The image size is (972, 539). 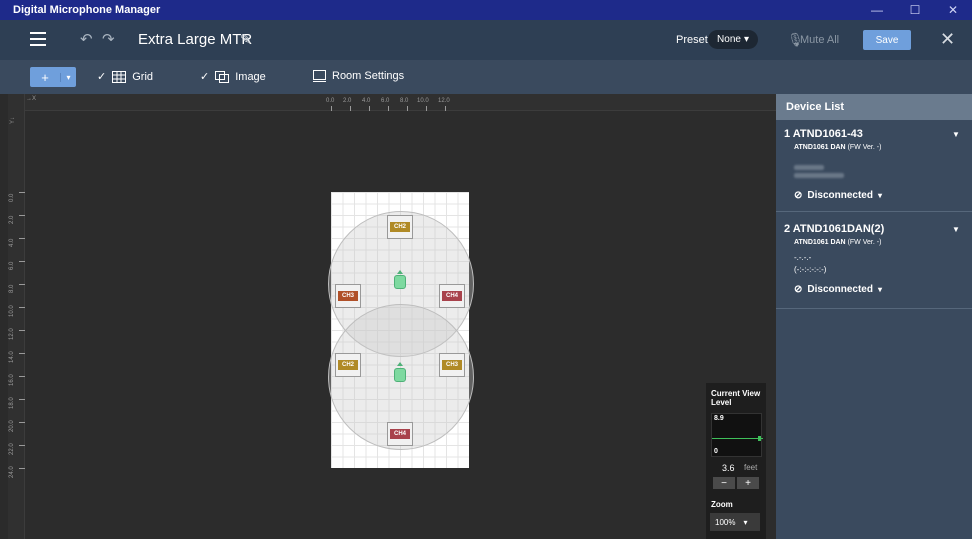 I want to click on device-ip: -.-.-.-, so click(x=803, y=257).